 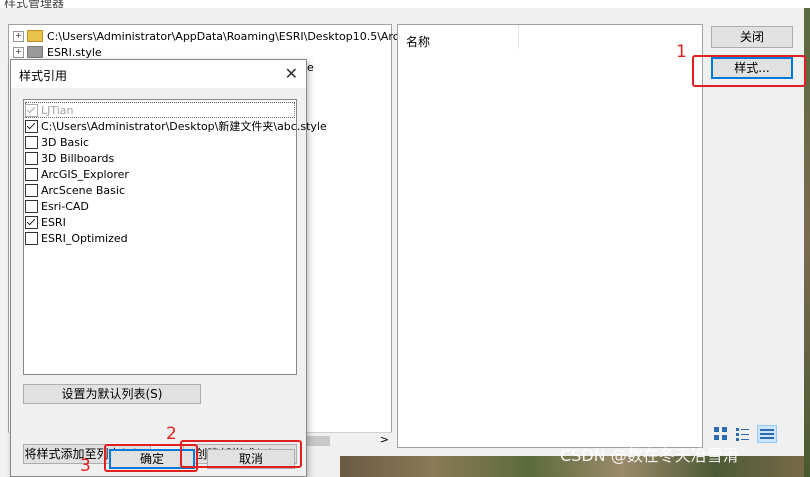 I want to click on scroll-right-icon: >, so click(x=384, y=439).